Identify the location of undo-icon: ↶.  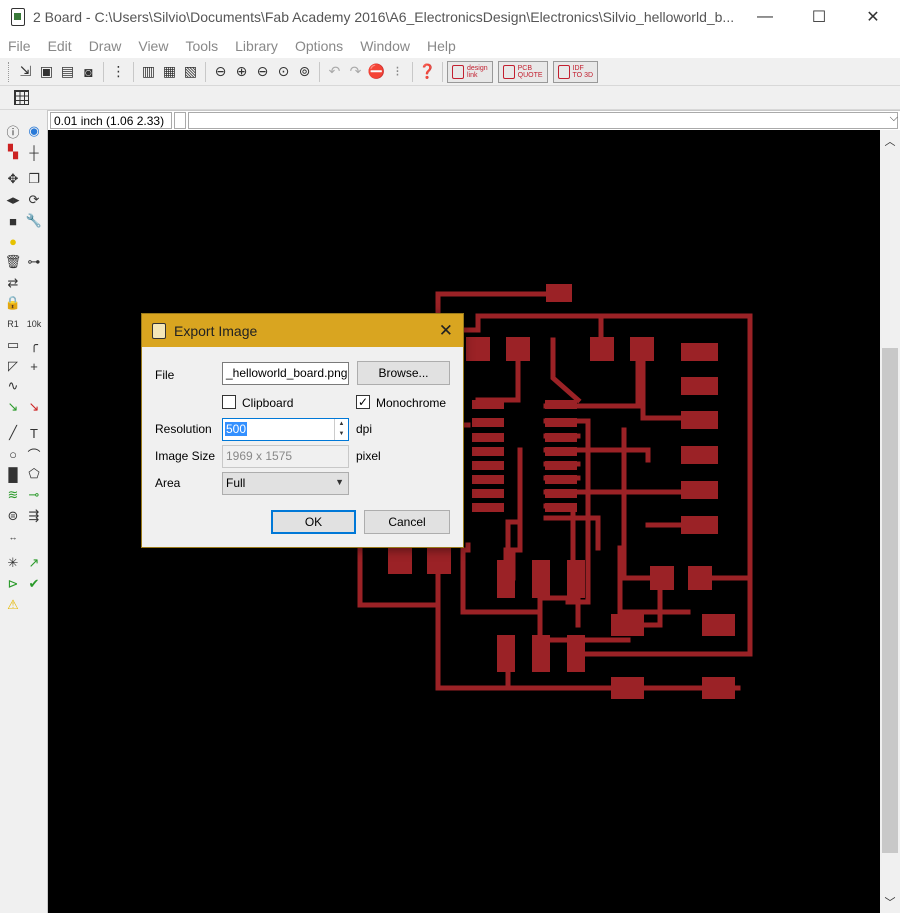
(334, 71).